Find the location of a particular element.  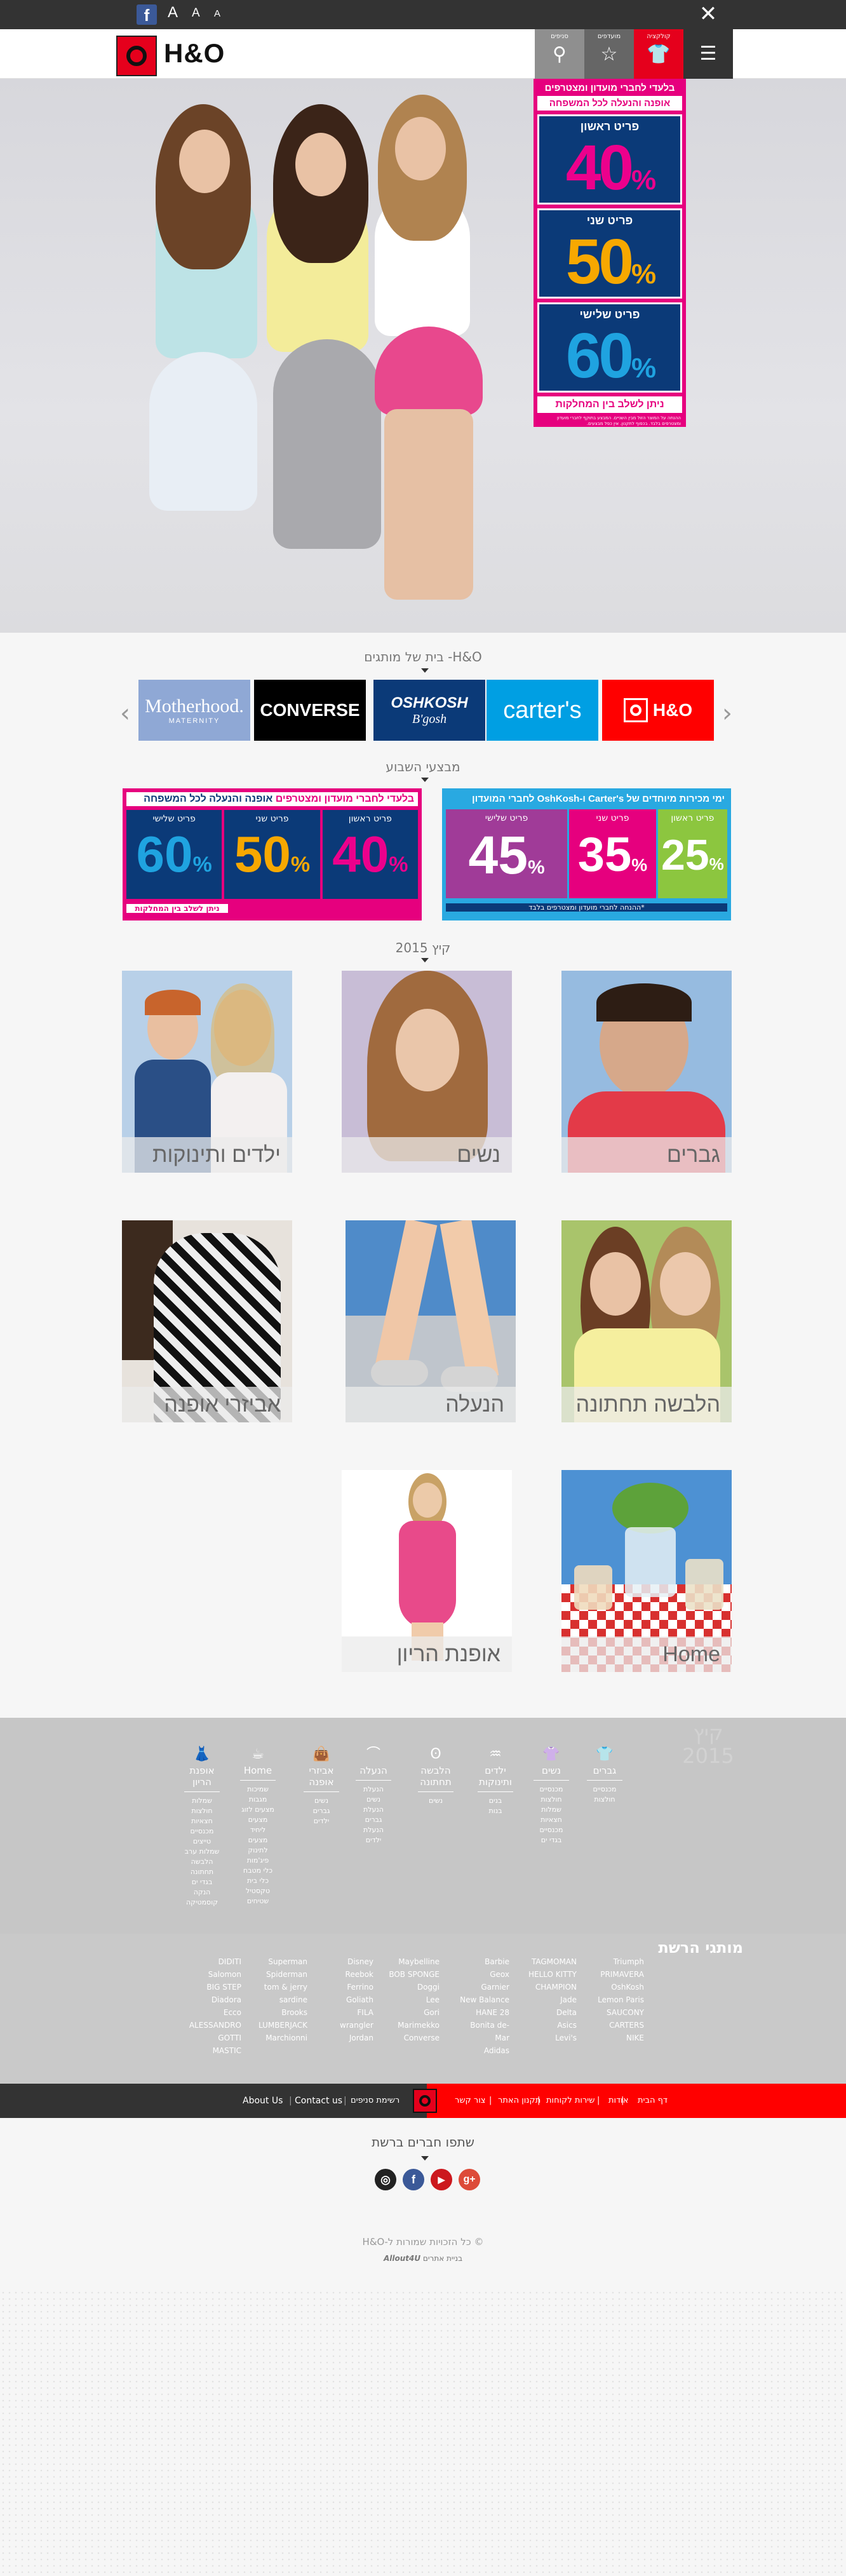

promo-item-title: פריט ראשון is located at coordinates (610, 126).